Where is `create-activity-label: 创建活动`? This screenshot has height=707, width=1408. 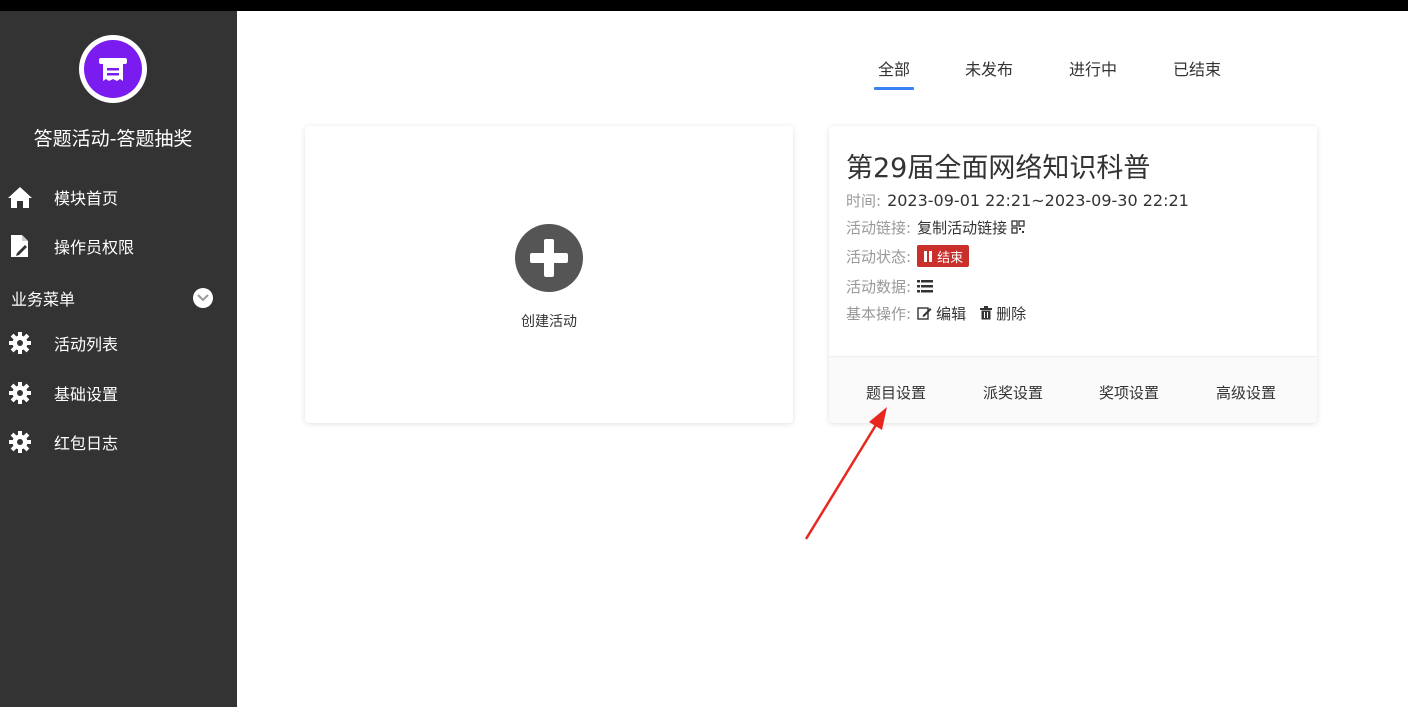 create-activity-label: 创建活动 is located at coordinates (549, 322).